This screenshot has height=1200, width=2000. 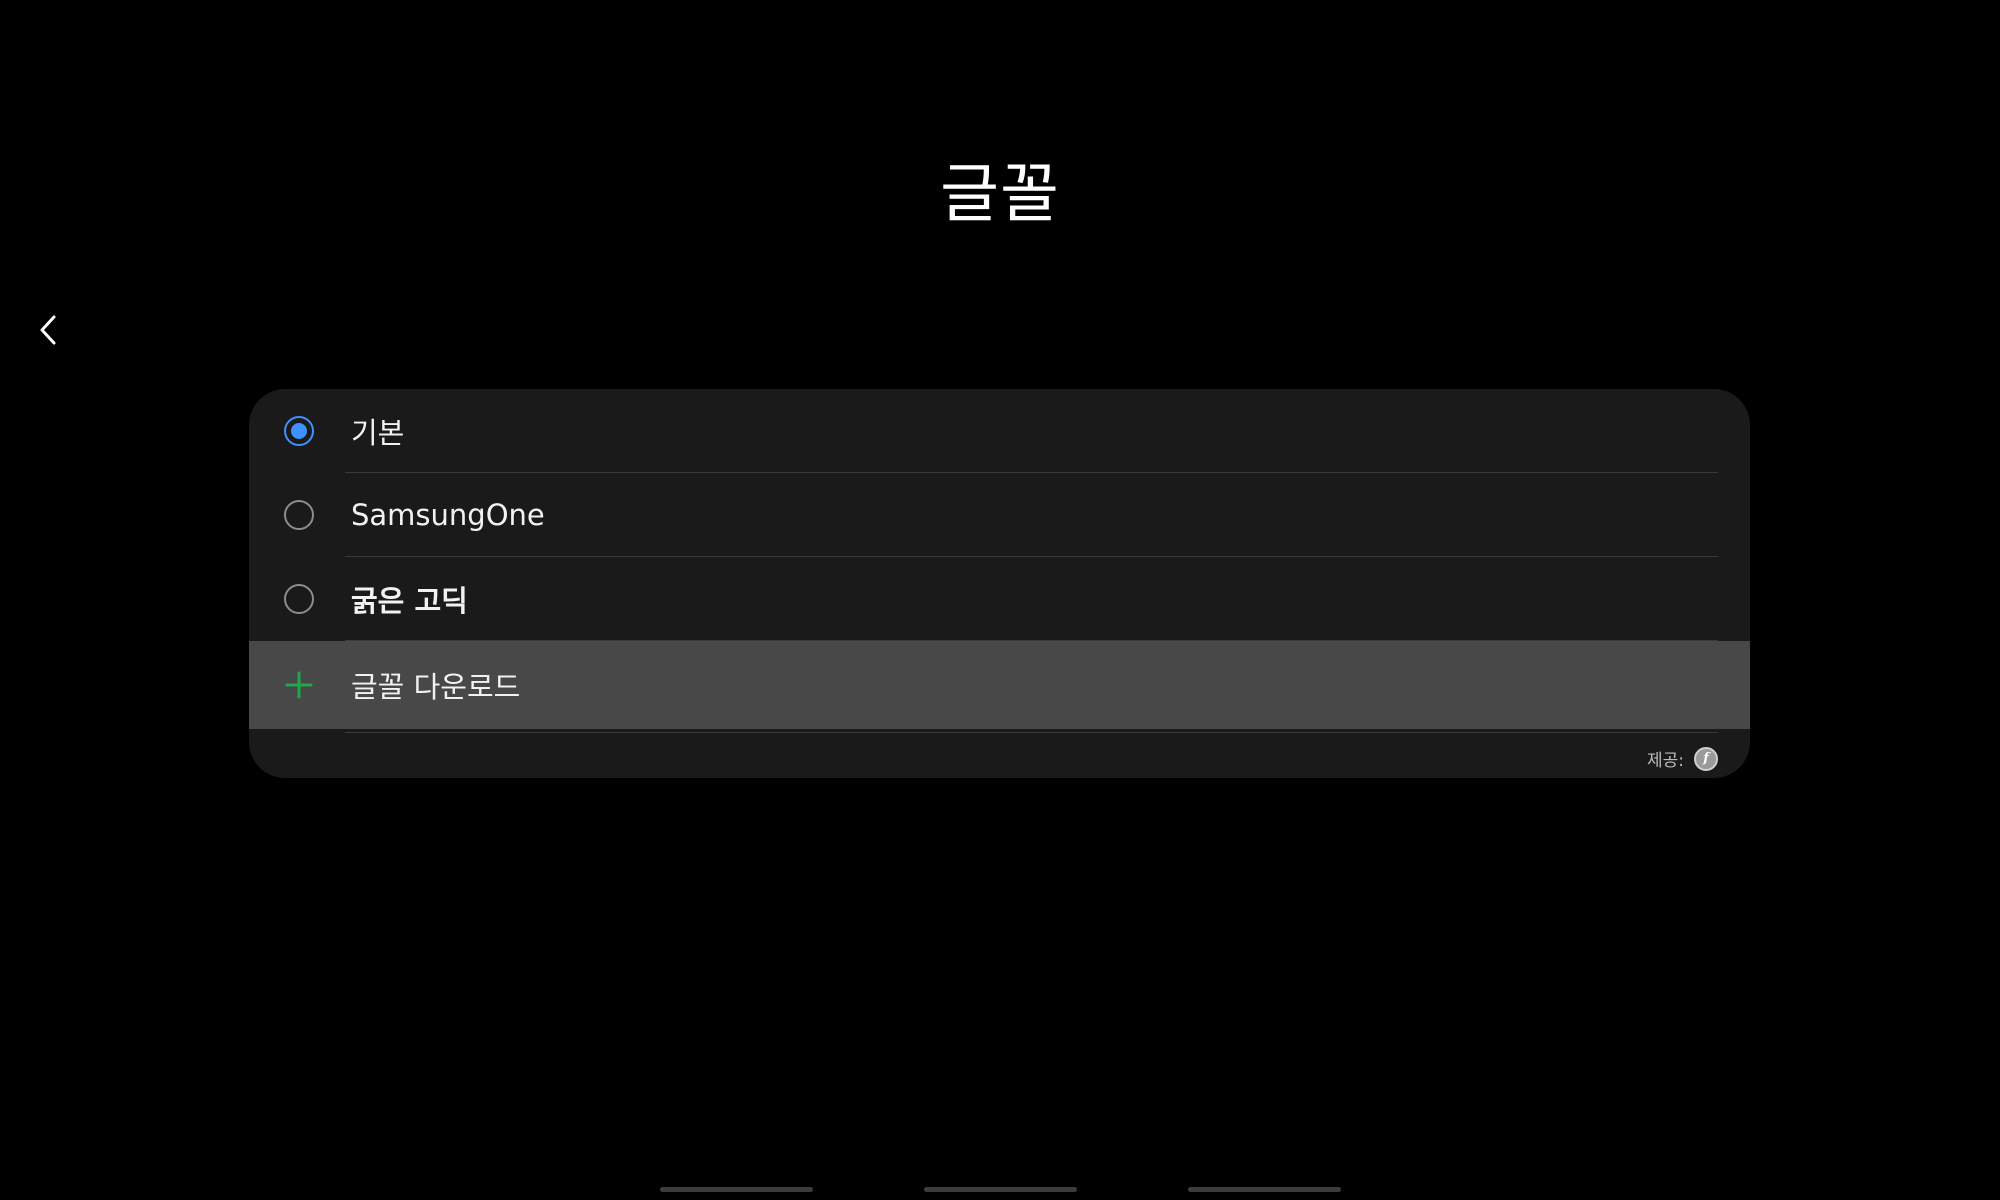 What do you see at coordinates (736, 1189) in the screenshot?
I see `nav-handle-left` at bounding box center [736, 1189].